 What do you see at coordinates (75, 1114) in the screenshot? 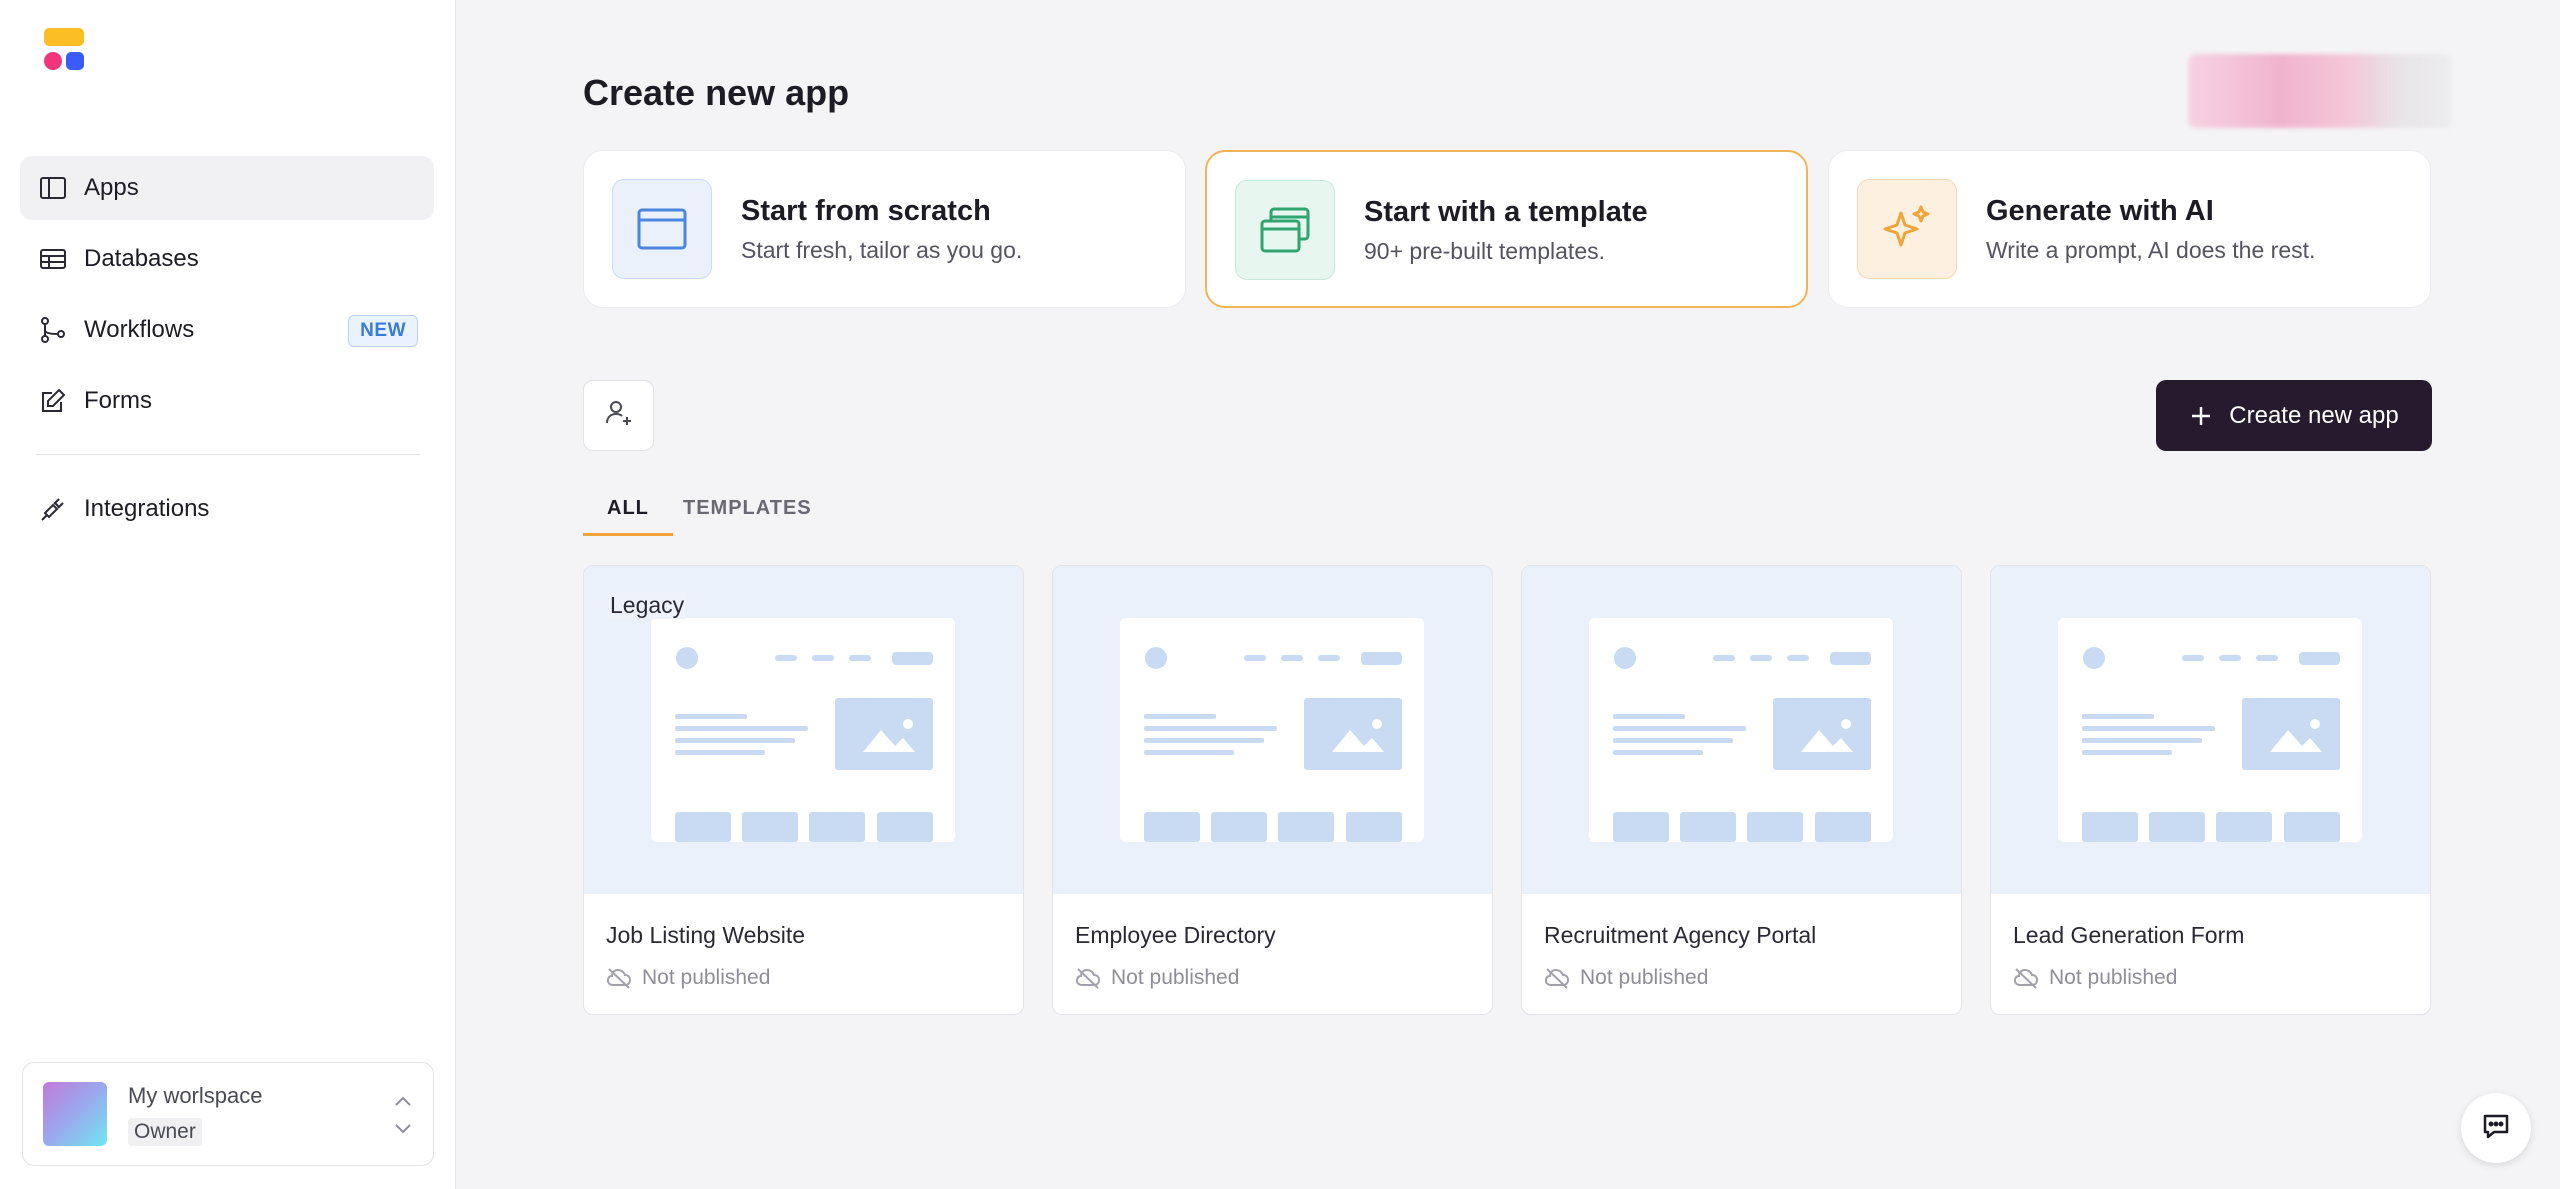
I see `workspace-avatar` at bounding box center [75, 1114].